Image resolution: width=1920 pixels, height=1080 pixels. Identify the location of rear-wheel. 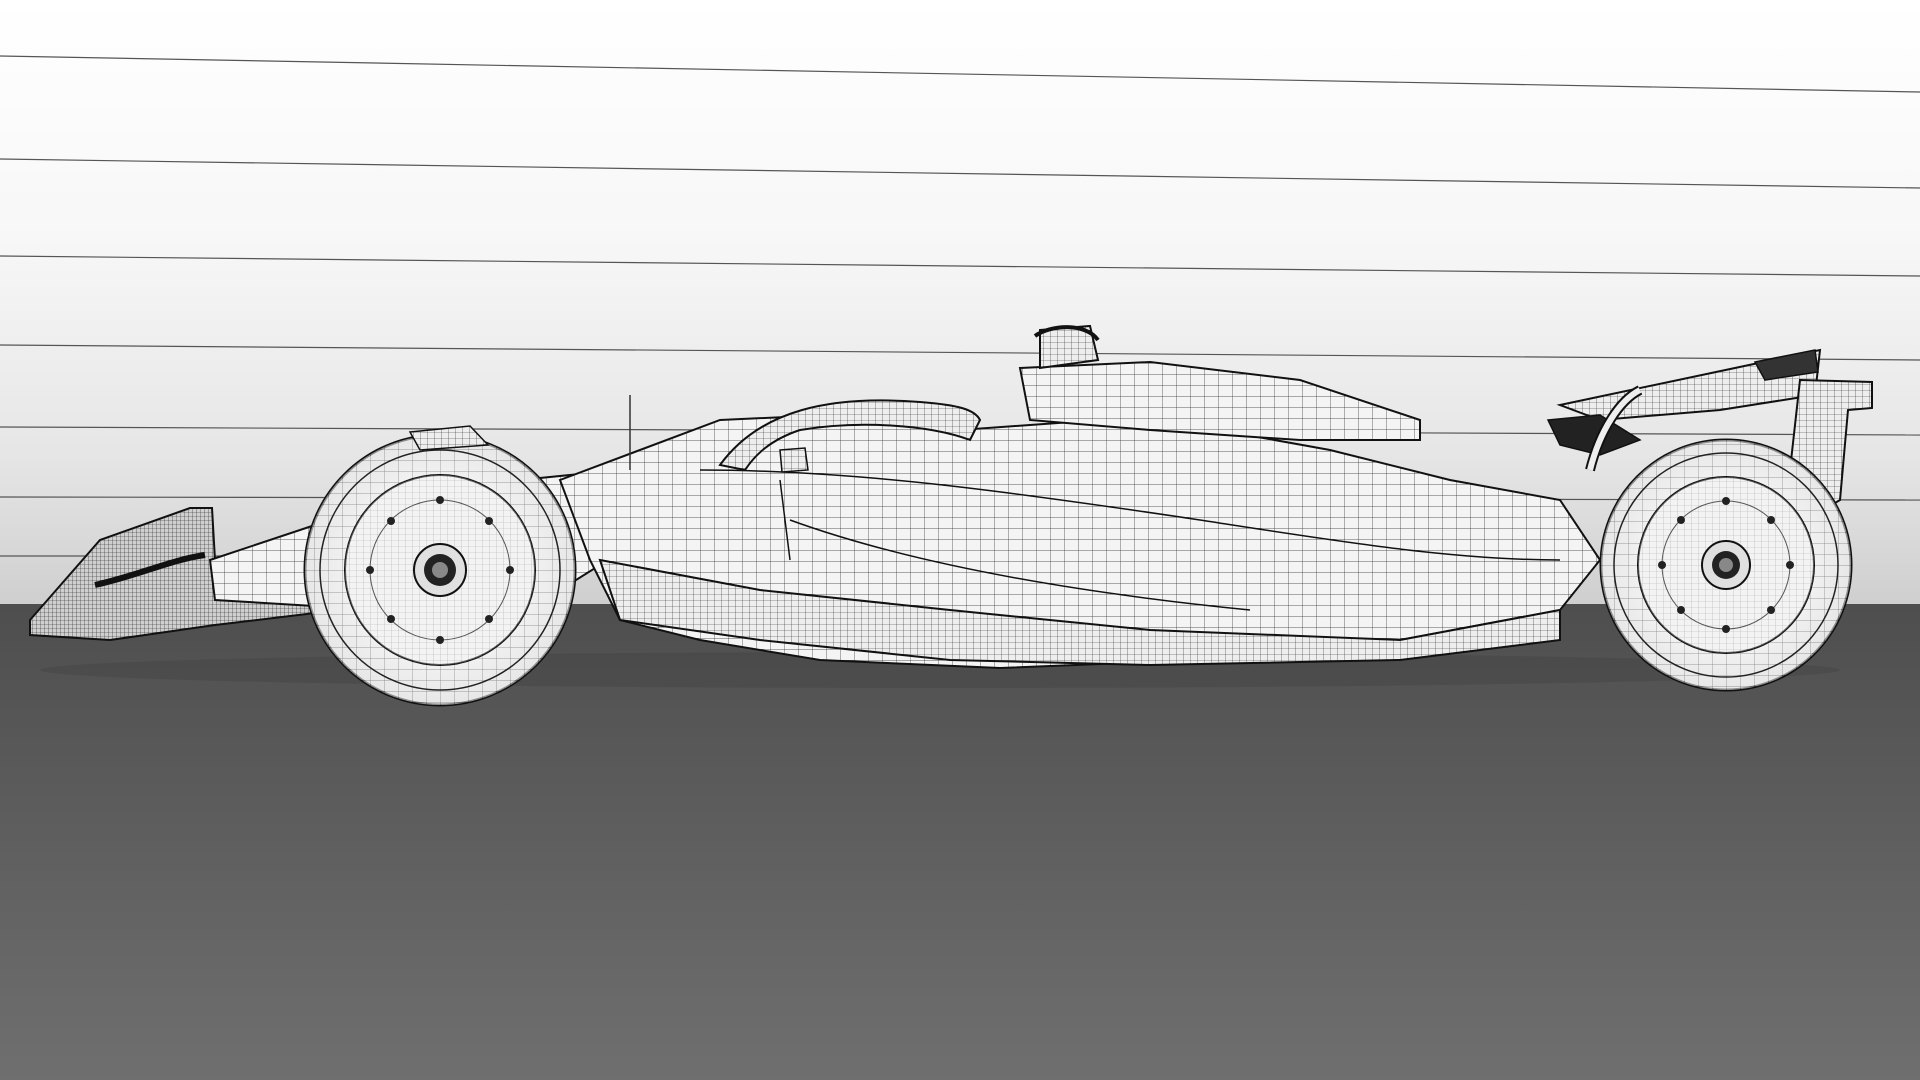
(1726, 565).